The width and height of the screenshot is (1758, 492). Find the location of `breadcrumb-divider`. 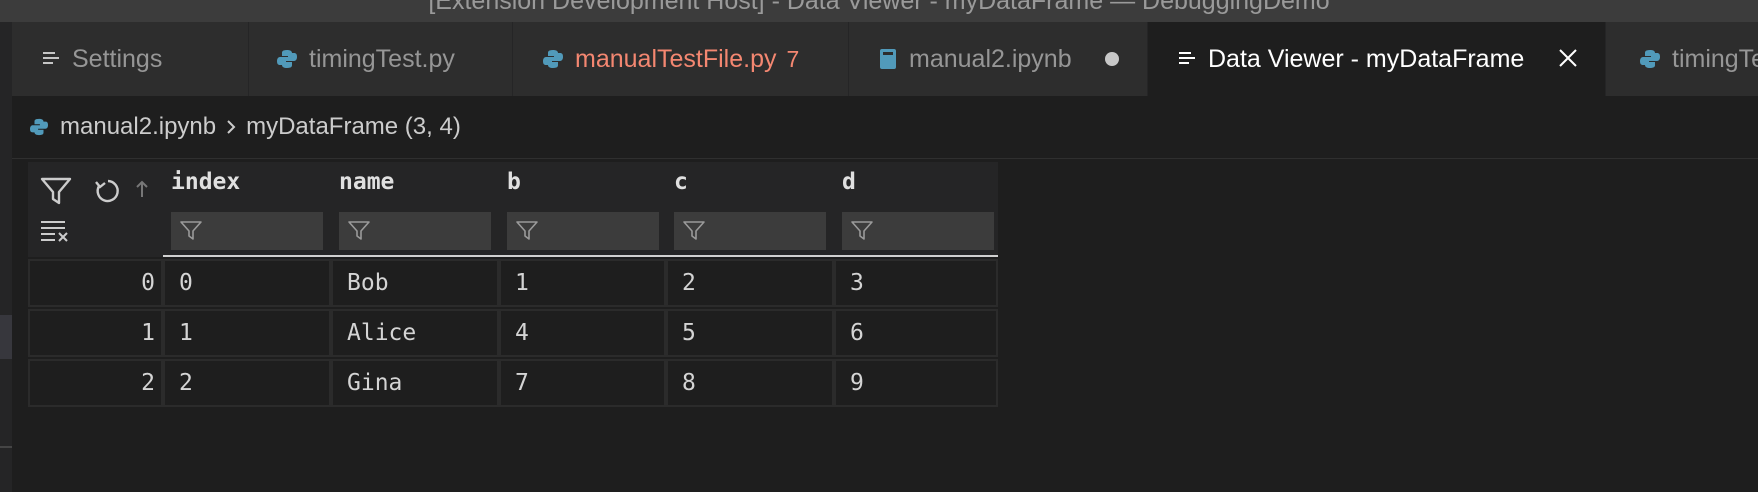

breadcrumb-divider is located at coordinates (885, 158).